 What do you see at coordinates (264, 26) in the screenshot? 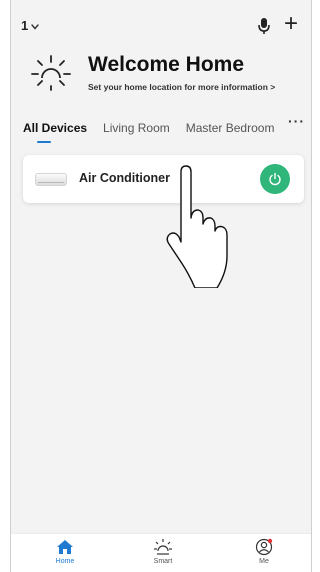
I see `microphone-icon` at bounding box center [264, 26].